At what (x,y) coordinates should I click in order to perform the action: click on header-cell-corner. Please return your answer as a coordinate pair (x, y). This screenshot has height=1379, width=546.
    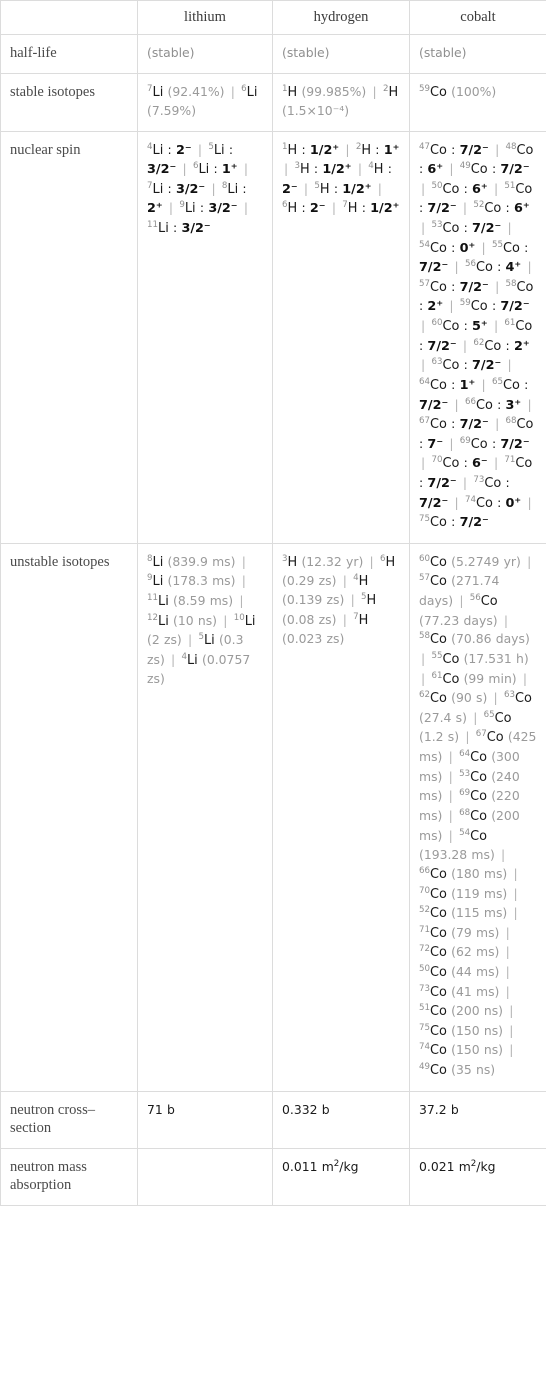
    Looking at the image, I should click on (69, 17).